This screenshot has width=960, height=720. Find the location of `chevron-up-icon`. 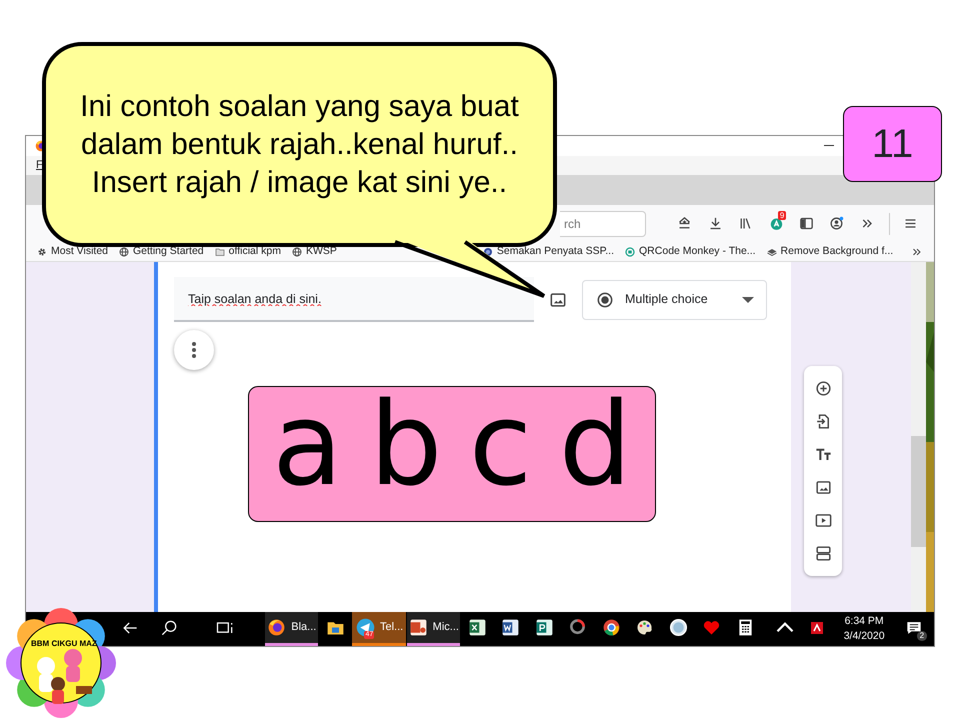

chevron-up-icon is located at coordinates (785, 628).